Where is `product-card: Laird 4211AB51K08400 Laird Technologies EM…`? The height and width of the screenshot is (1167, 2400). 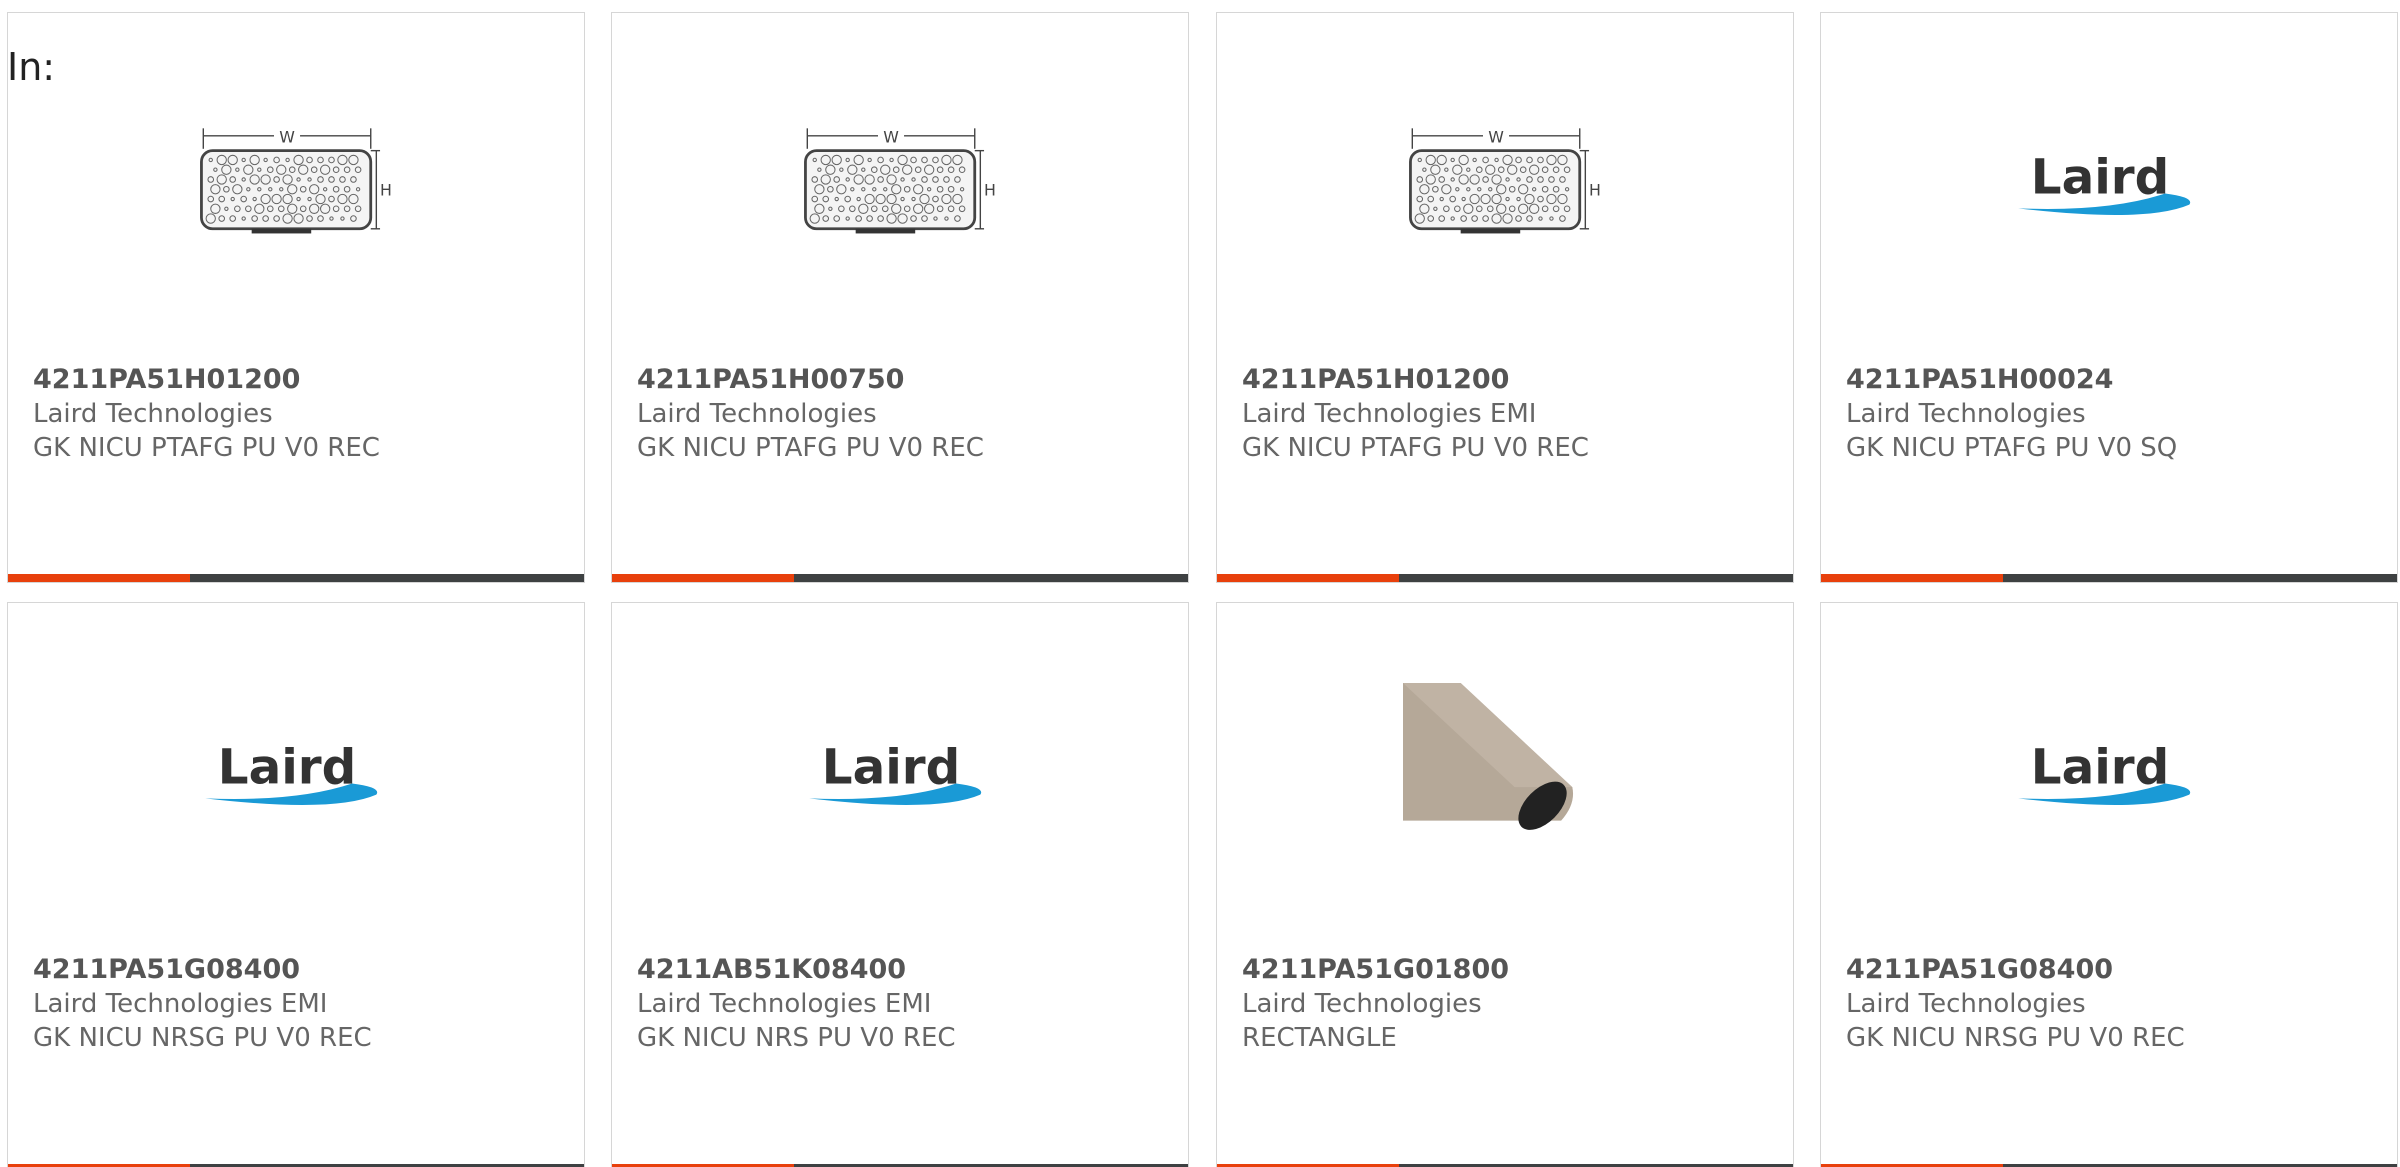
product-card: Laird 4211AB51K08400 Laird Technologies EM… is located at coordinates (900, 884).